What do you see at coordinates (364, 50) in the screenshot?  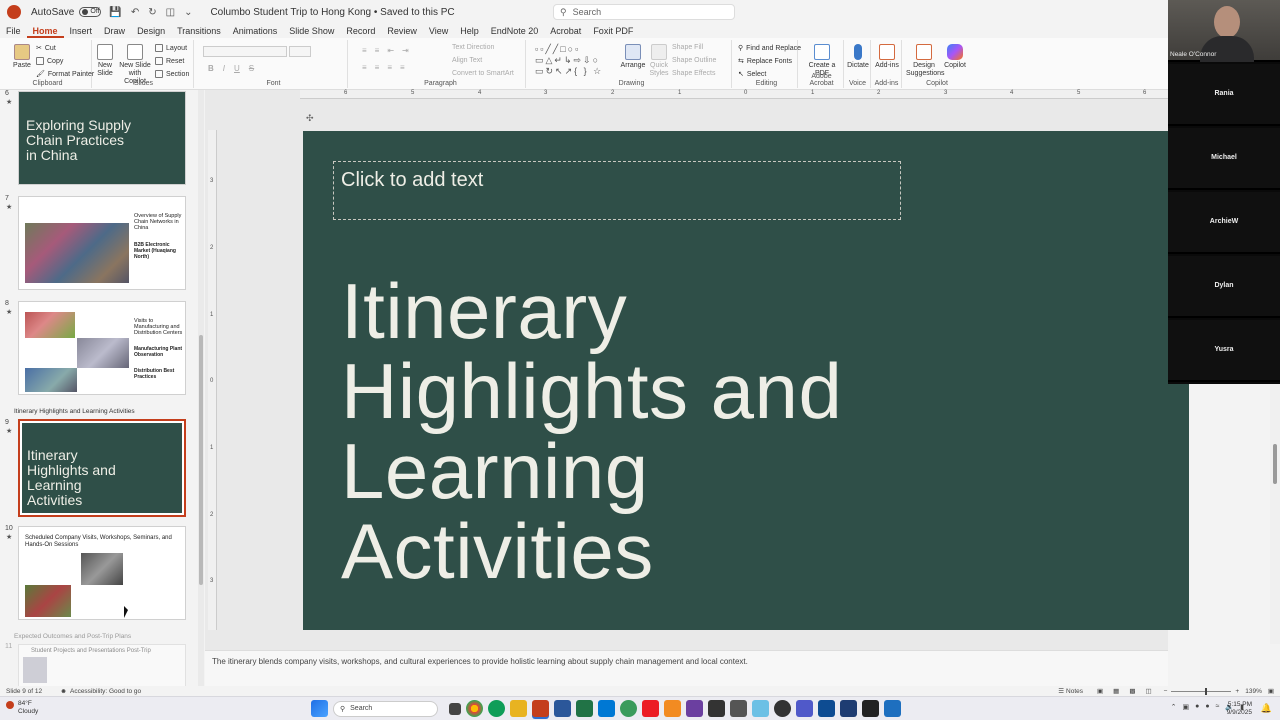 I see `bullets-icon: ≡` at bounding box center [364, 50].